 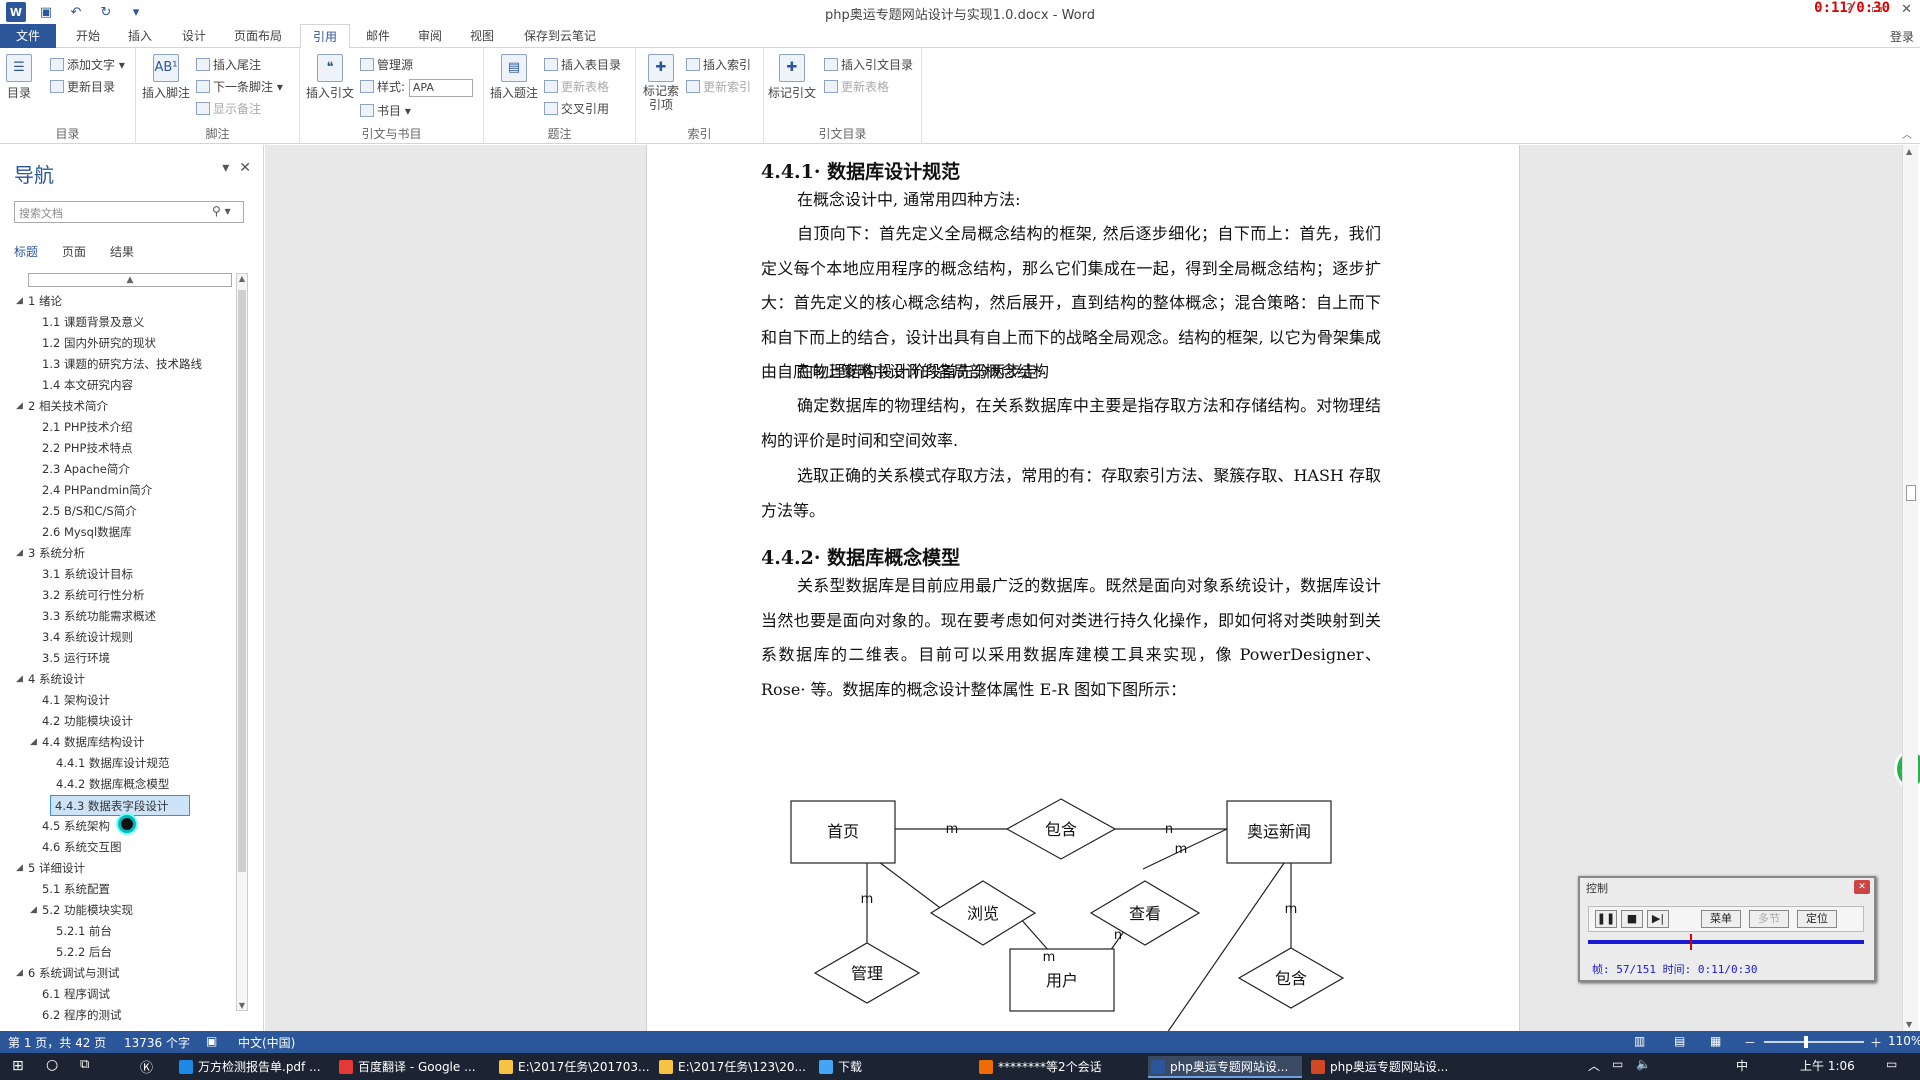 I want to click on tab-cloud-notes: 保存到云笔记, so click(x=560, y=36).